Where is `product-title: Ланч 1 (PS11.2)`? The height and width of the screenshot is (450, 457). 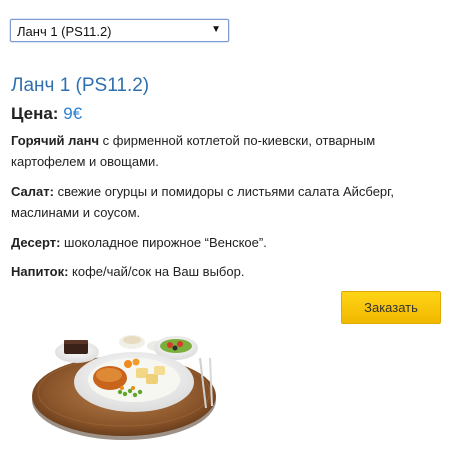 product-title: Ланч 1 (PS11.2) is located at coordinates (80, 85).